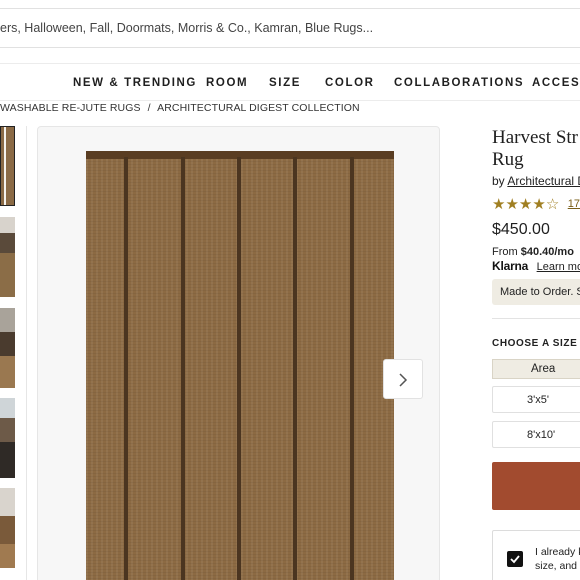  I want to click on size-option-8x10: 8'x10', so click(536, 434).